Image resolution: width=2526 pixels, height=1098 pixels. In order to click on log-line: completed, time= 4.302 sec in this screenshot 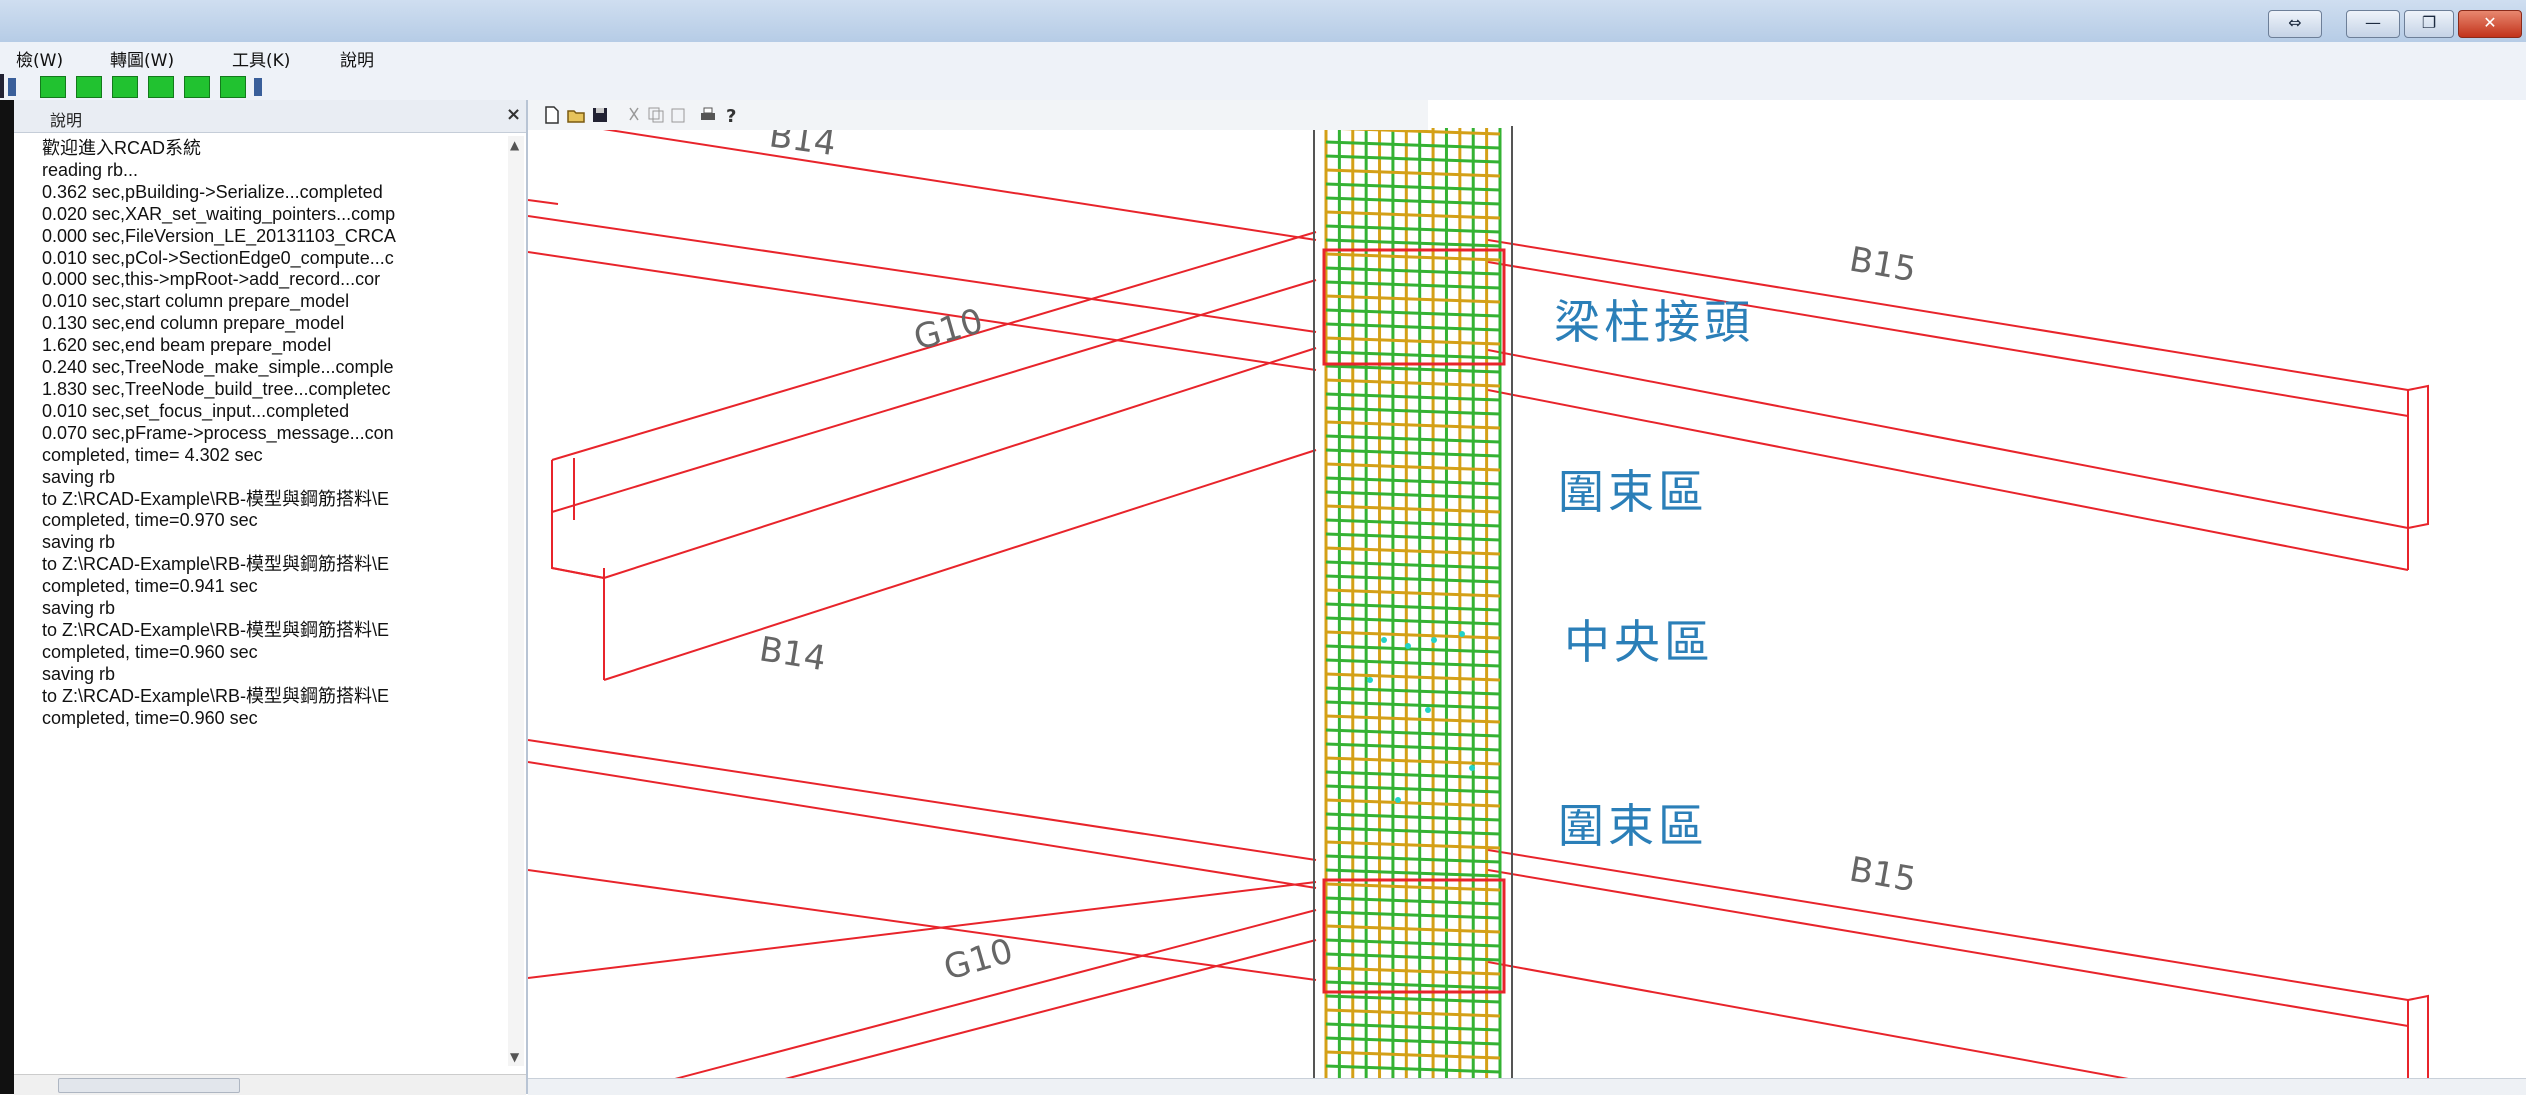, I will do `click(152, 454)`.